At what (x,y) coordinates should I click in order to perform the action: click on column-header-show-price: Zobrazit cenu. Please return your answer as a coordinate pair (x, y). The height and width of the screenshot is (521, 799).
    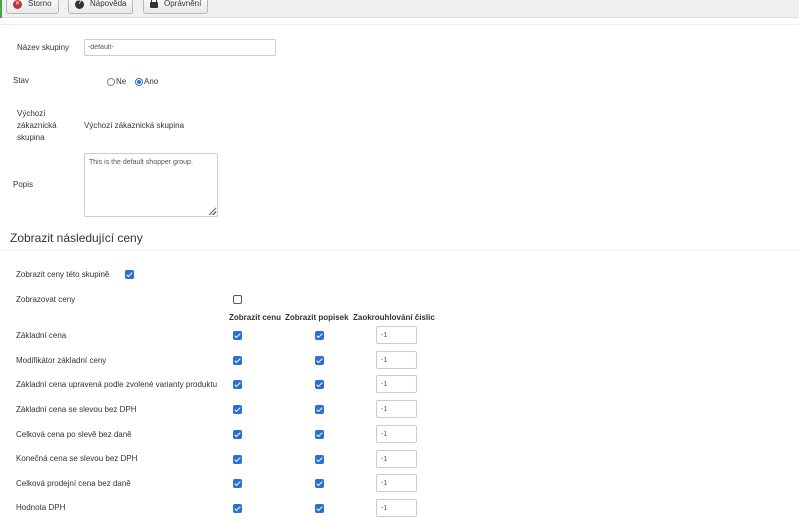
    Looking at the image, I should click on (255, 317).